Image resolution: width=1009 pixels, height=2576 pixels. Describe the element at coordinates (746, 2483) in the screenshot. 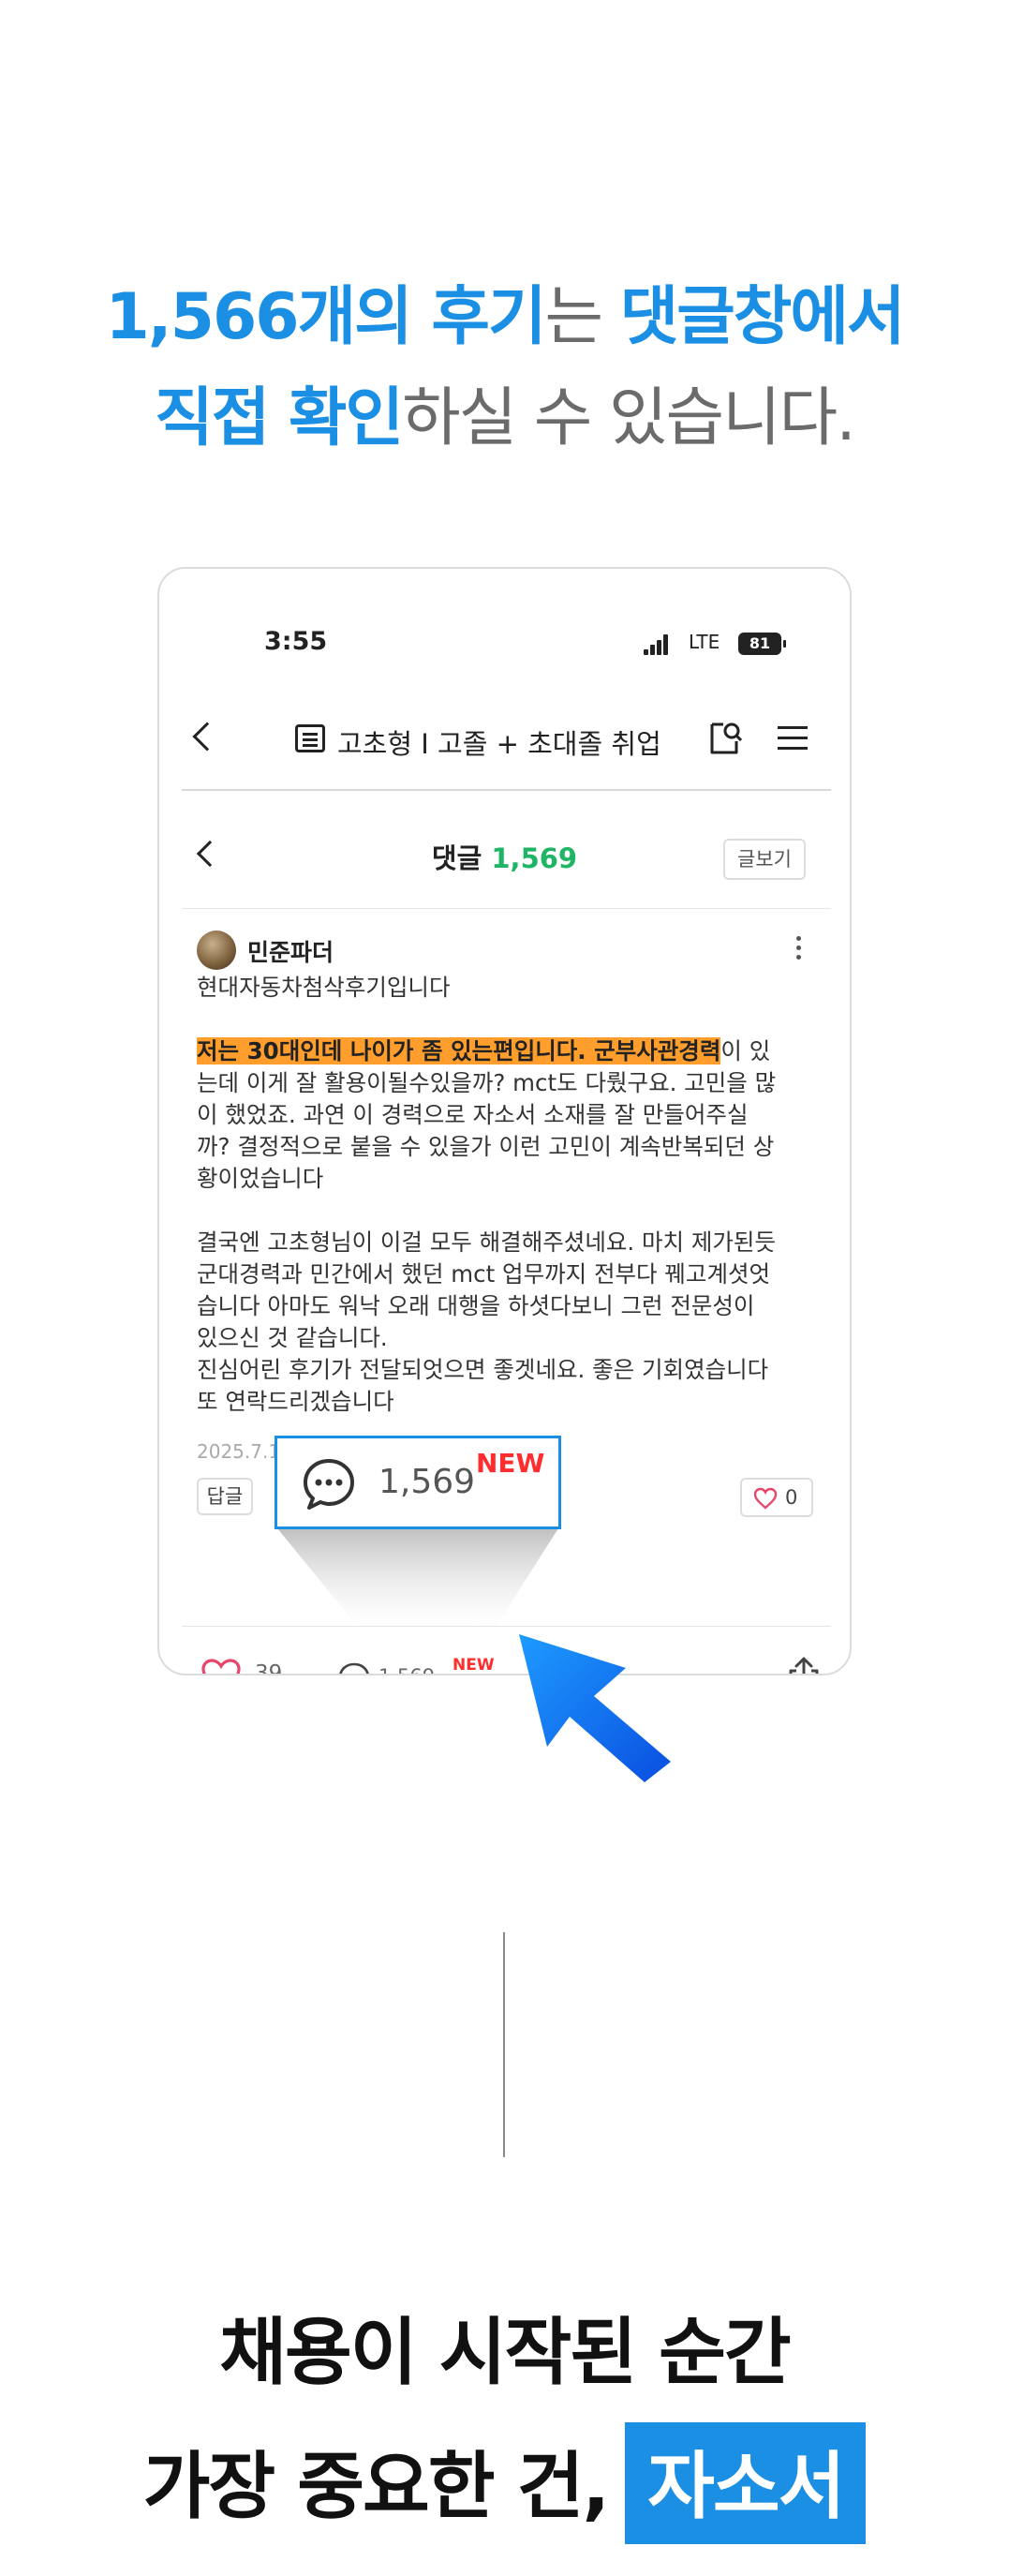

I see `footer-highlight-box: 자소서` at that location.